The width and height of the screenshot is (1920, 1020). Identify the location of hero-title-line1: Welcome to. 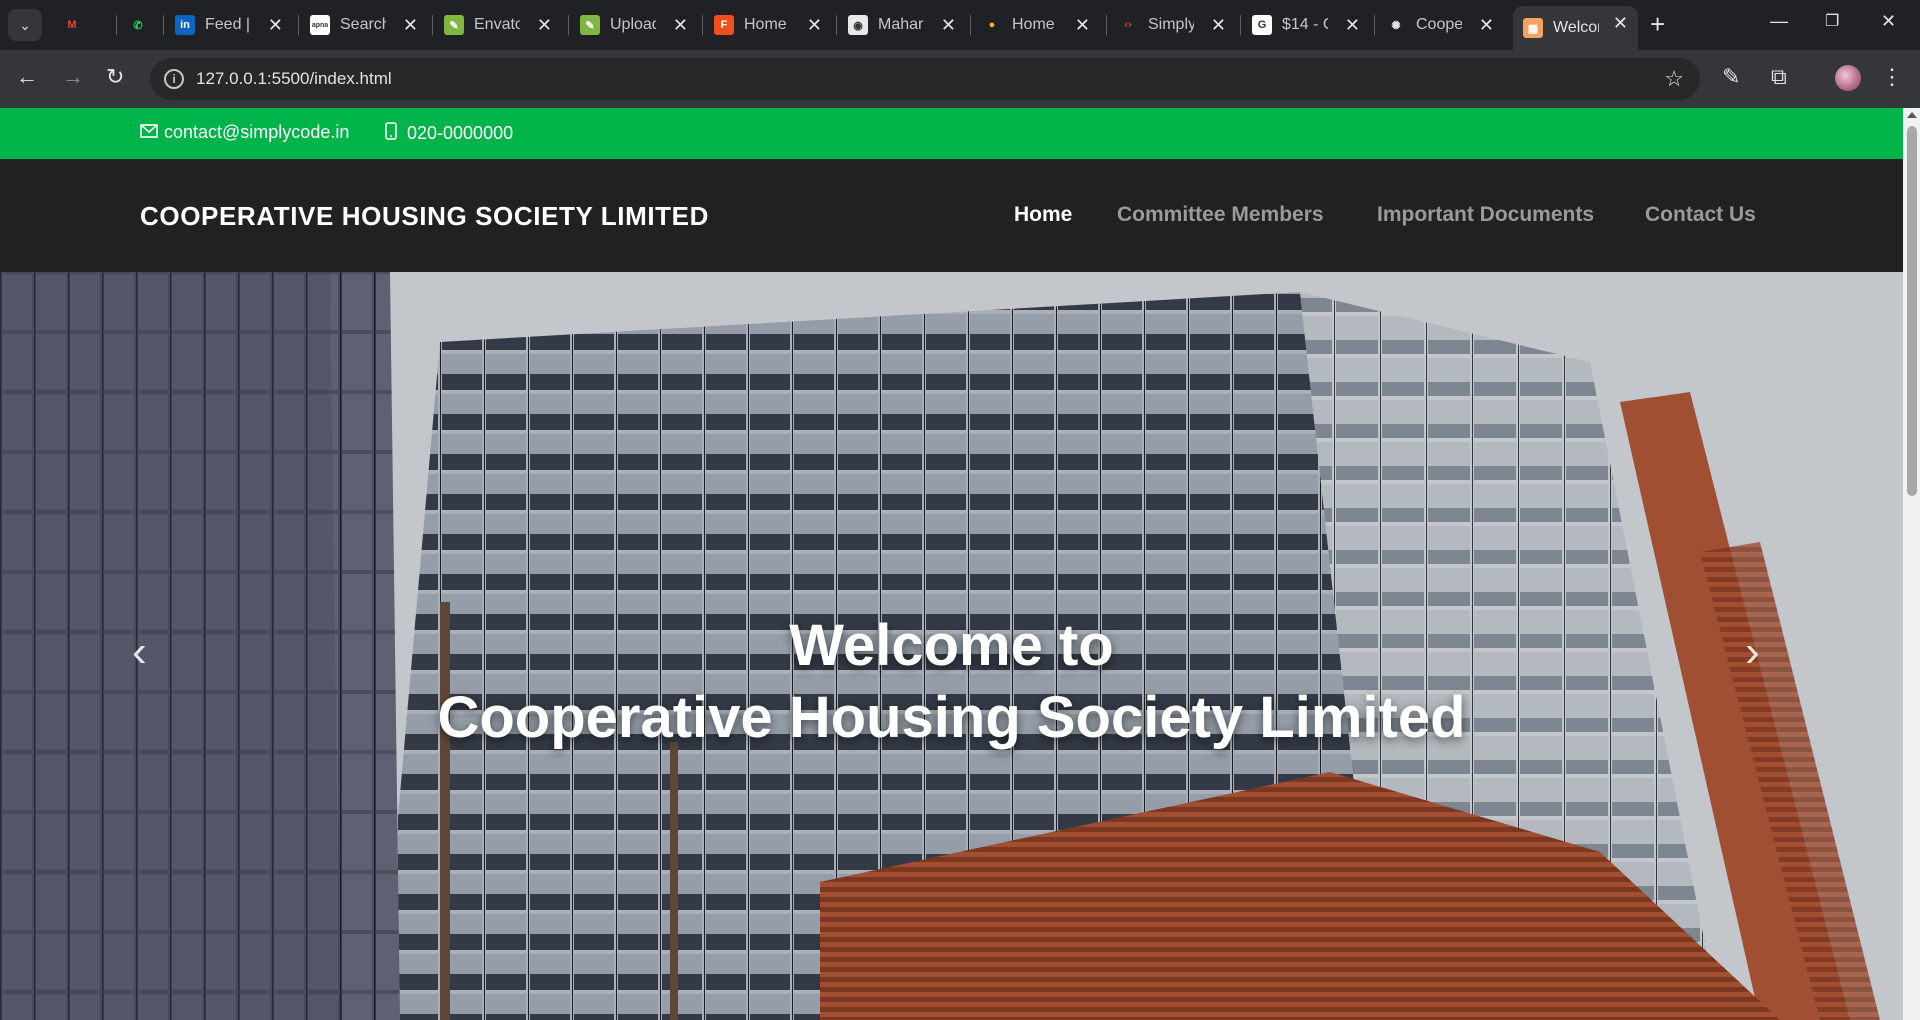
(951, 645).